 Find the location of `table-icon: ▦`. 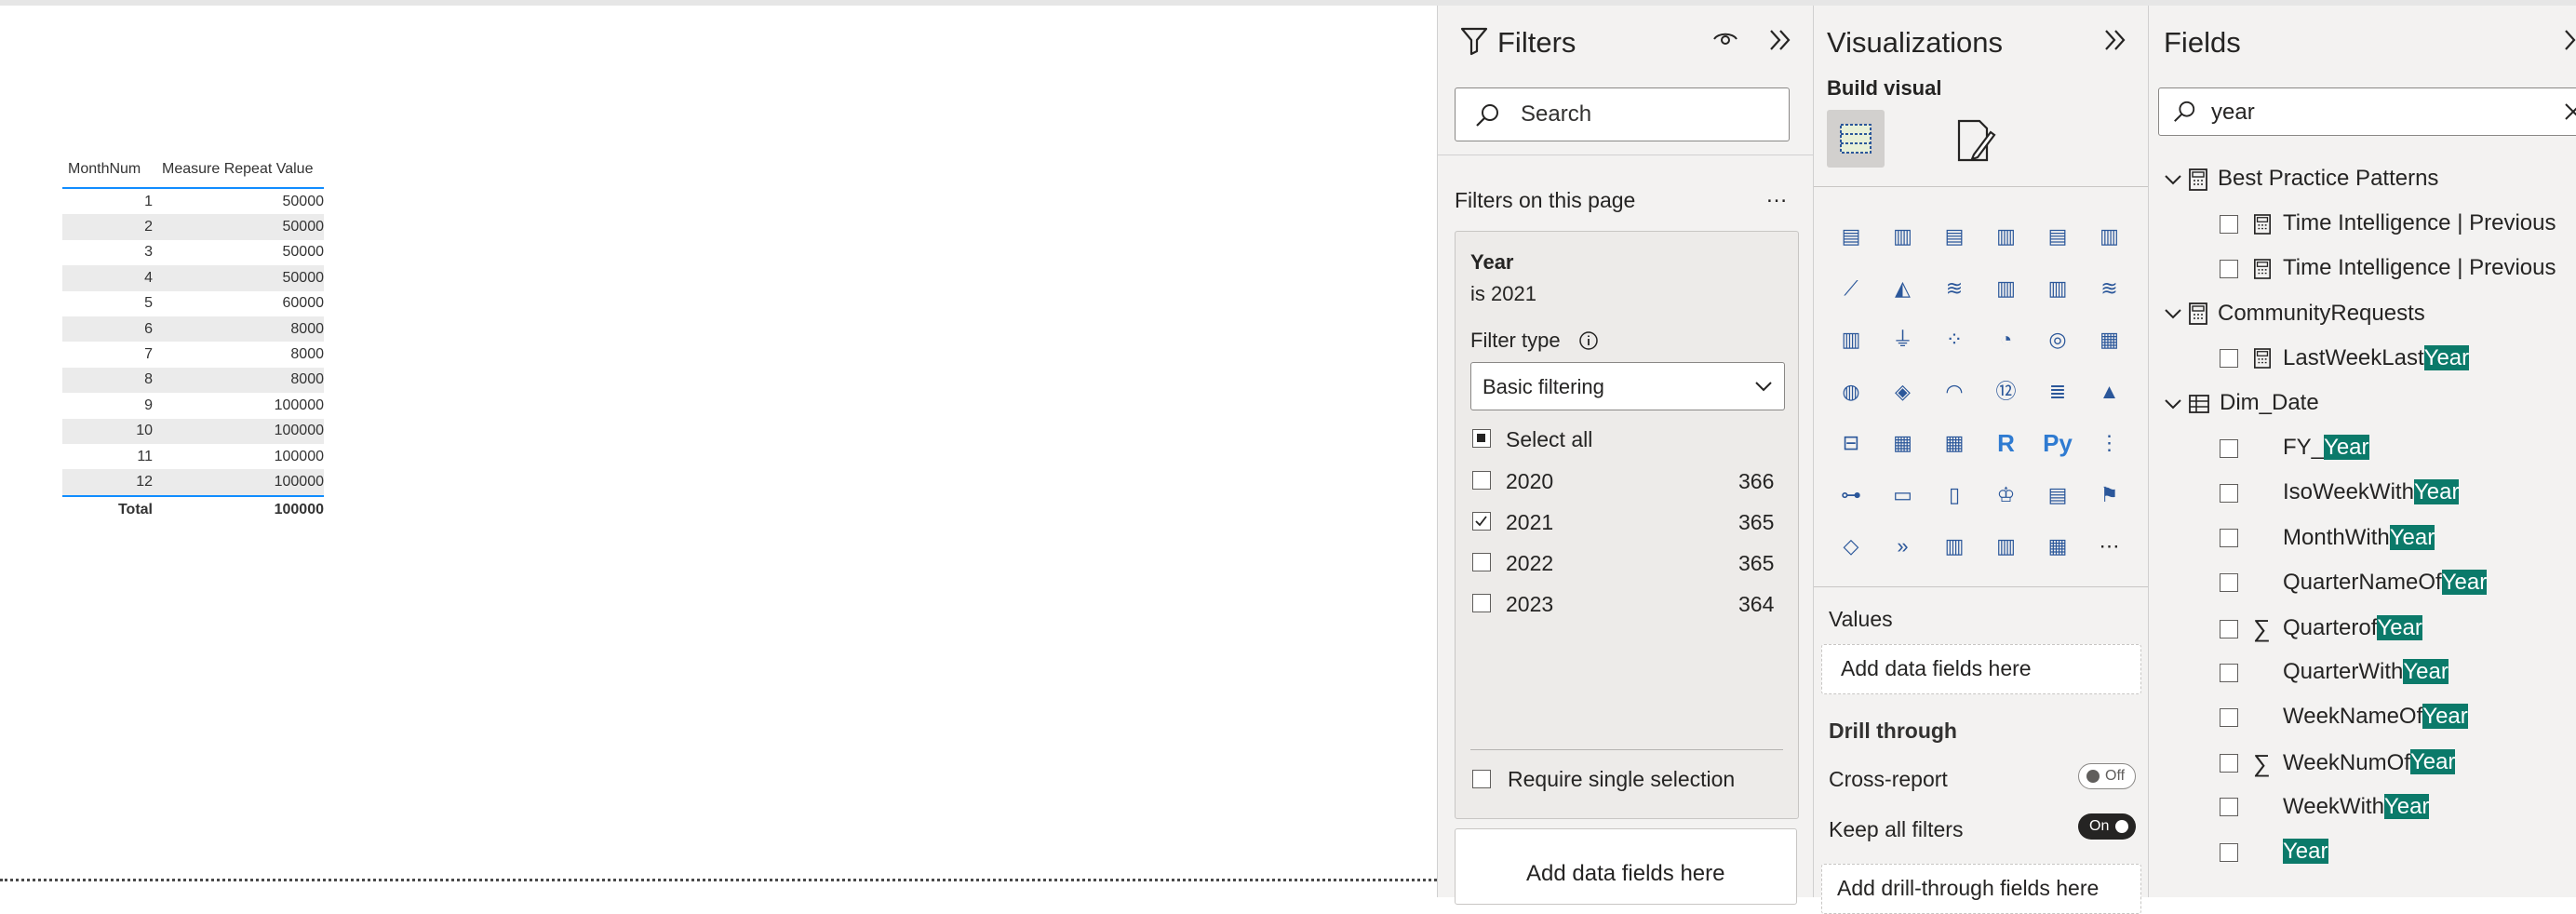

table-icon: ▦ is located at coordinates (1903, 443).